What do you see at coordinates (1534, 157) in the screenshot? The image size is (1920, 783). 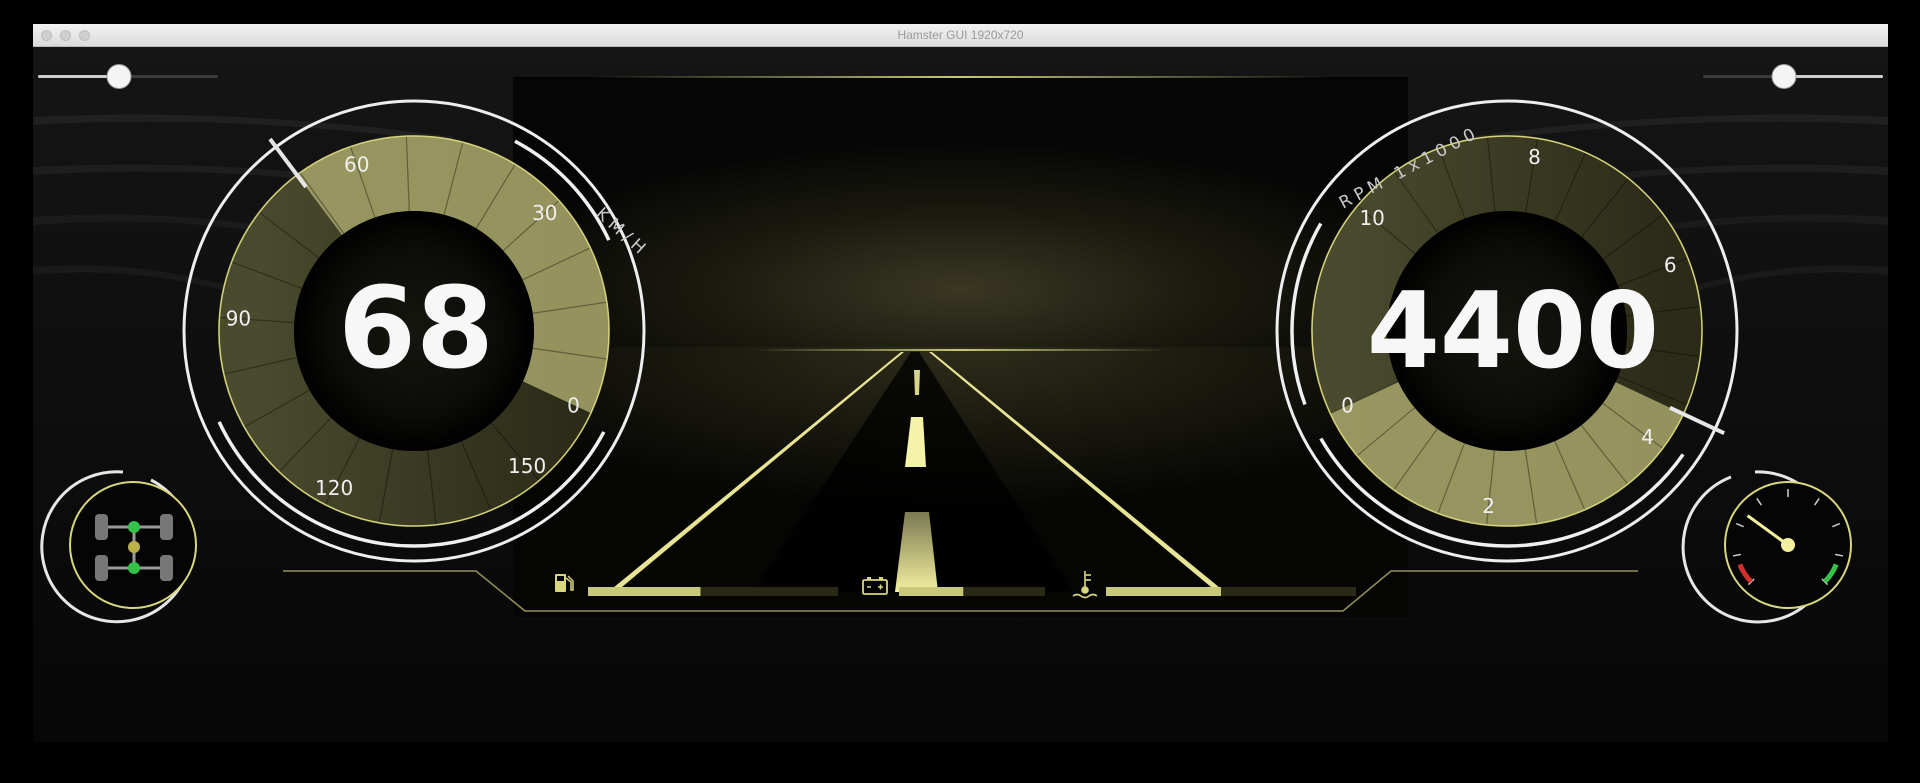 I see `tc-tick-label: 8` at bounding box center [1534, 157].